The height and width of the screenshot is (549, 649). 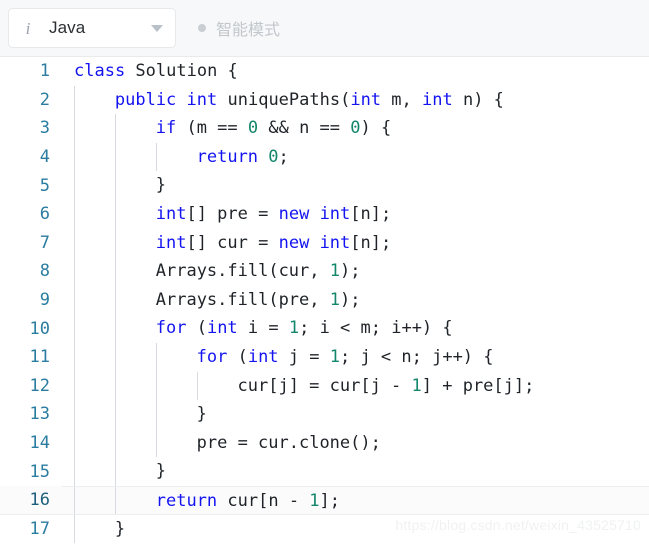 I want to click on smart-mode-toggle: 智能模式, so click(x=239, y=28).